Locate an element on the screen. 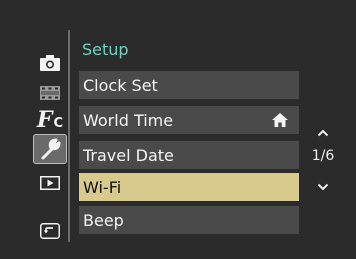 Image resolution: width=356 pixels, height=259 pixels. menu-item-label: Beep is located at coordinates (103, 220).